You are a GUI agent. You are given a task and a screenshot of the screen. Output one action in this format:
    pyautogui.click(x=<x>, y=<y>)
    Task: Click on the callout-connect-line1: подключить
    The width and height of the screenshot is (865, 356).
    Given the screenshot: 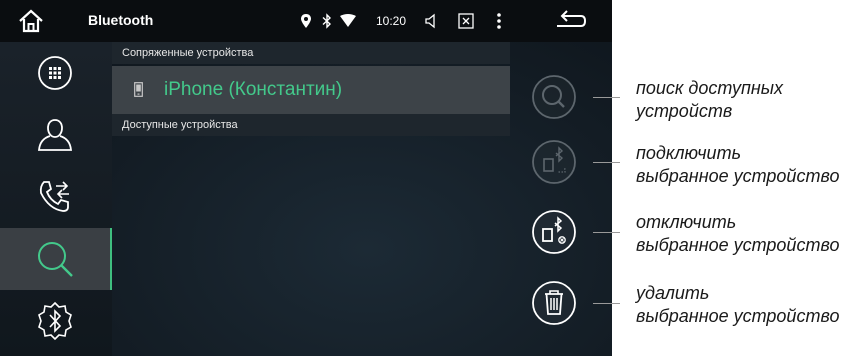 What is the action you would take?
    pyautogui.click(x=689, y=153)
    